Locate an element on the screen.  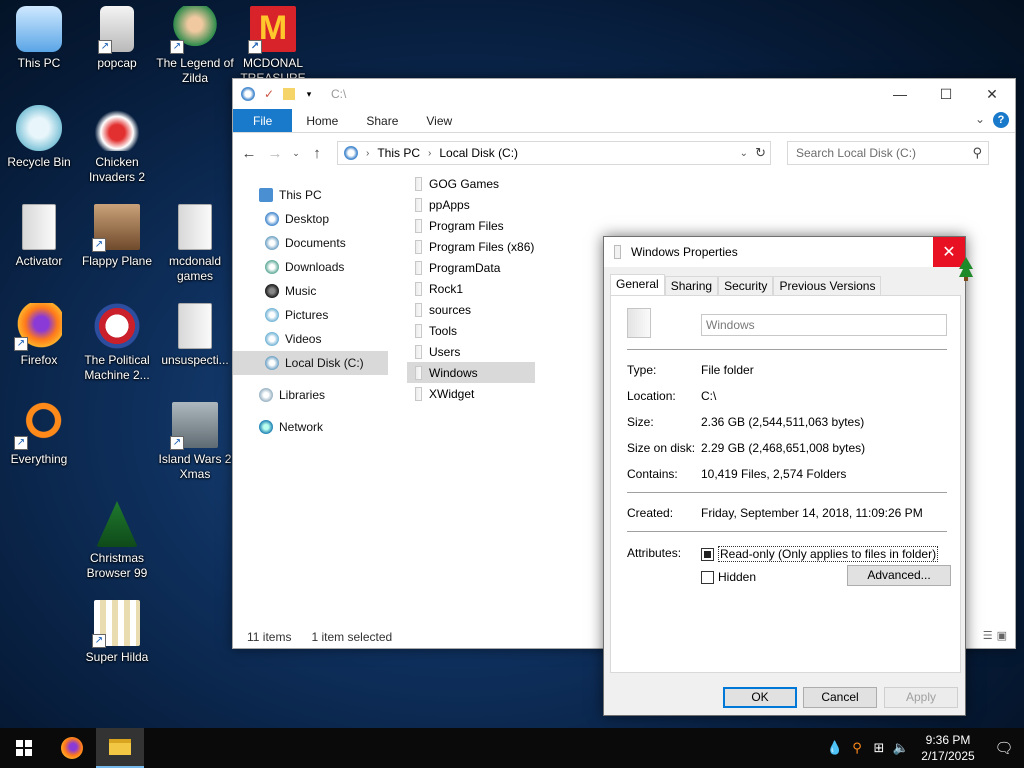
dialog-title-bar: Windows Properties ✕ is located at coordinates (784, 252).